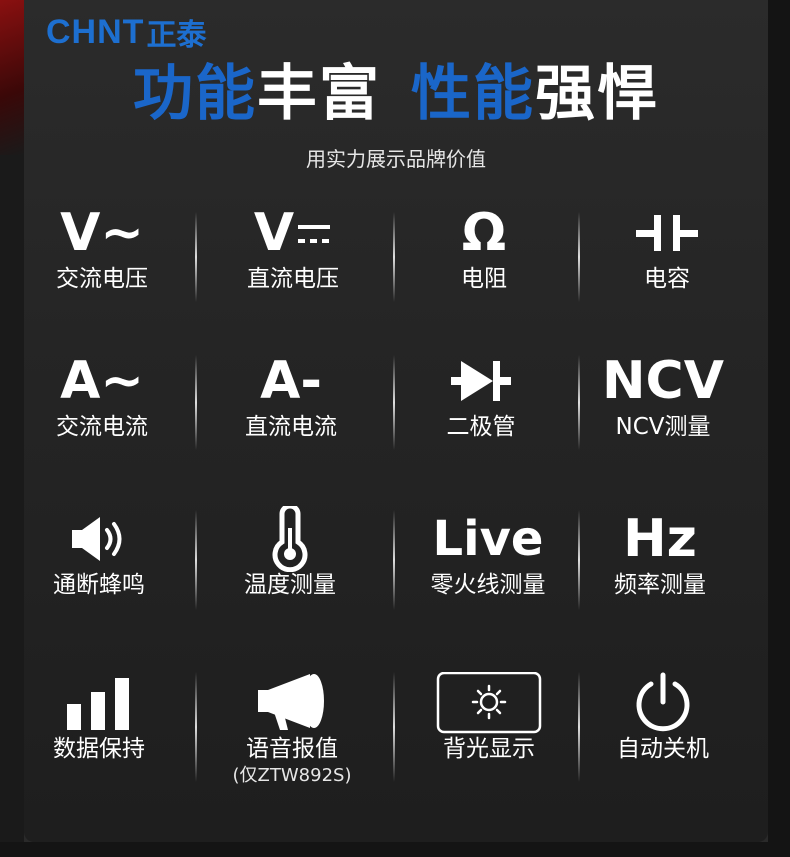 The width and height of the screenshot is (790, 857). What do you see at coordinates (484, 279) in the screenshot?
I see `feature-label: 电阻` at bounding box center [484, 279].